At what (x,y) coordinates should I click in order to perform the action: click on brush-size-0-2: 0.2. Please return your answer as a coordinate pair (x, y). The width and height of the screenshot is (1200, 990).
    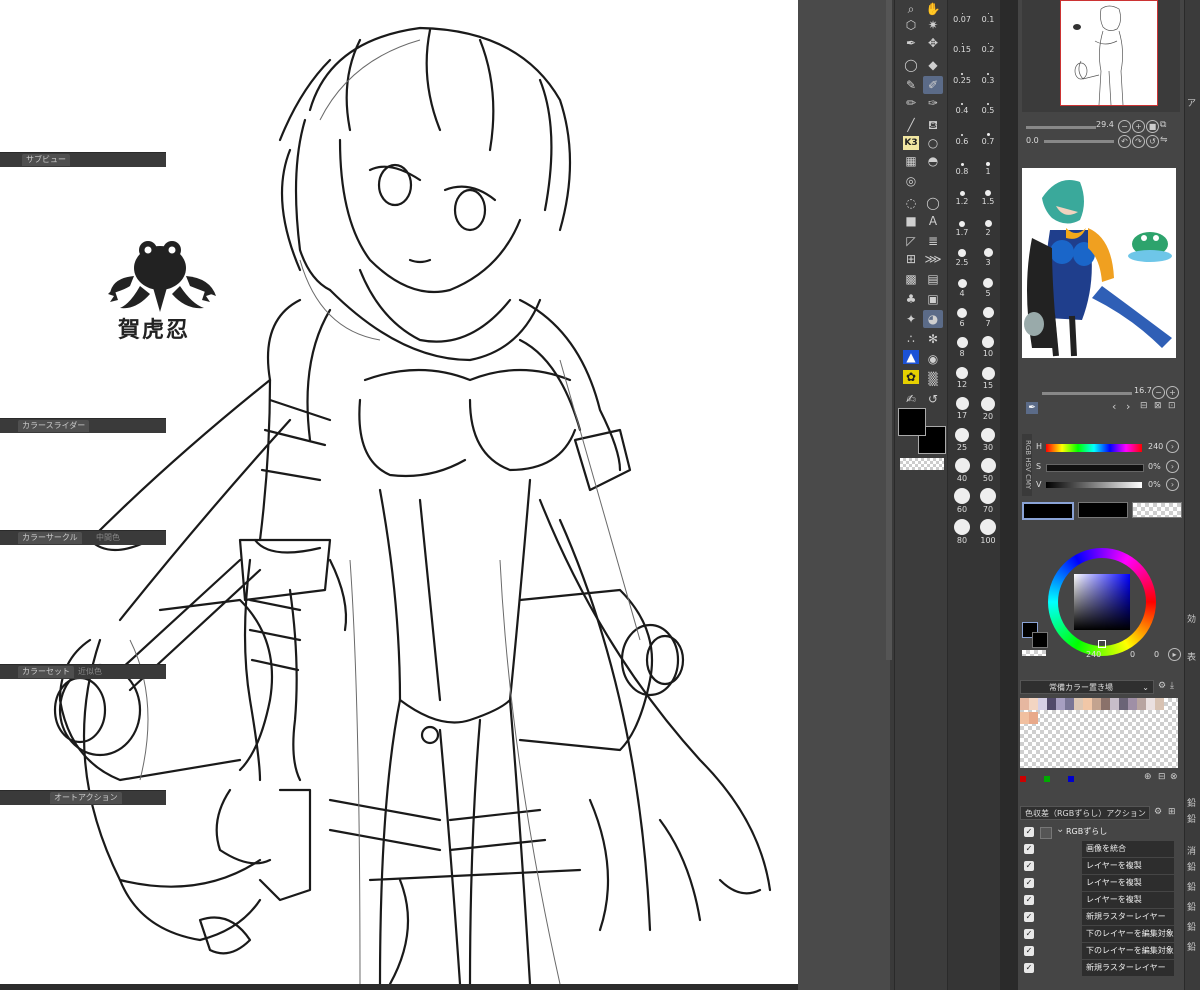
    Looking at the image, I should click on (988, 45).